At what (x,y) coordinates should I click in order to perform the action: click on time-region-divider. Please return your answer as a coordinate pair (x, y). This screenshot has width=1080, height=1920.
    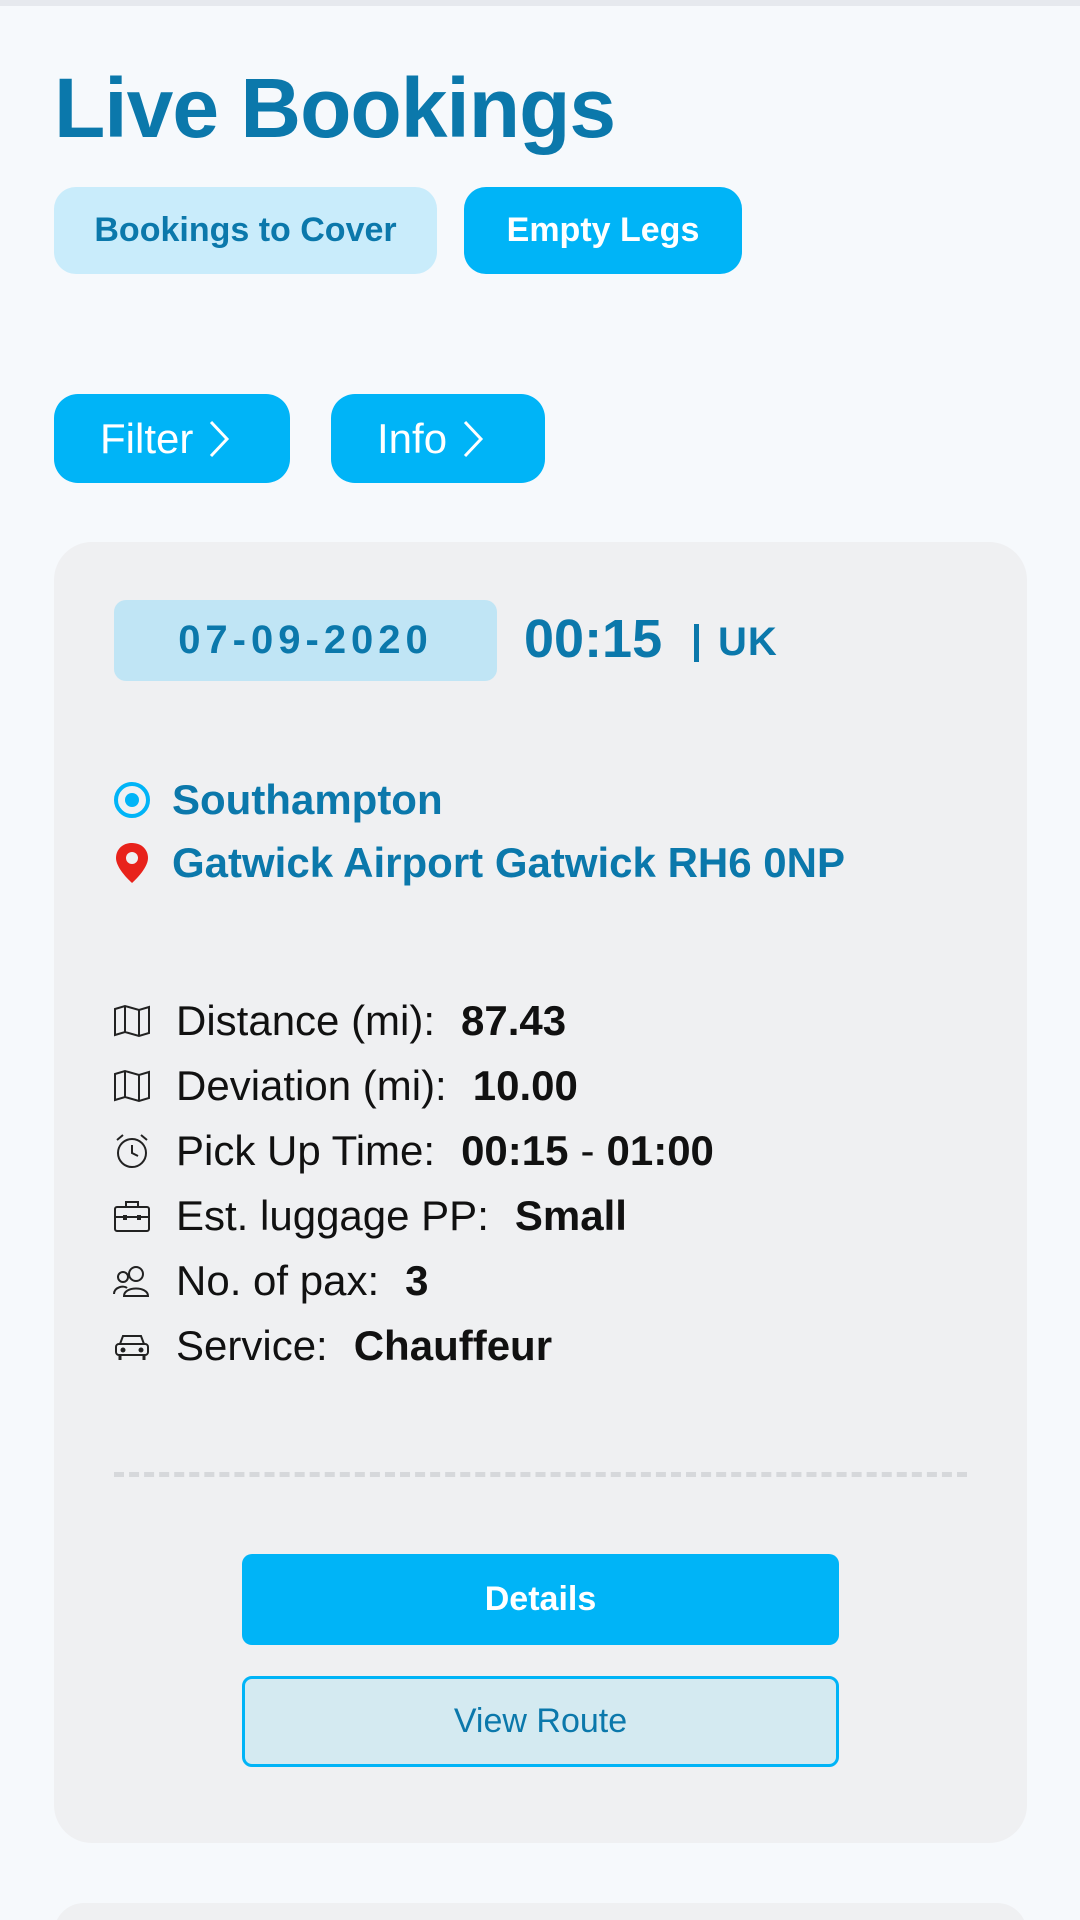
    Looking at the image, I should click on (696, 643).